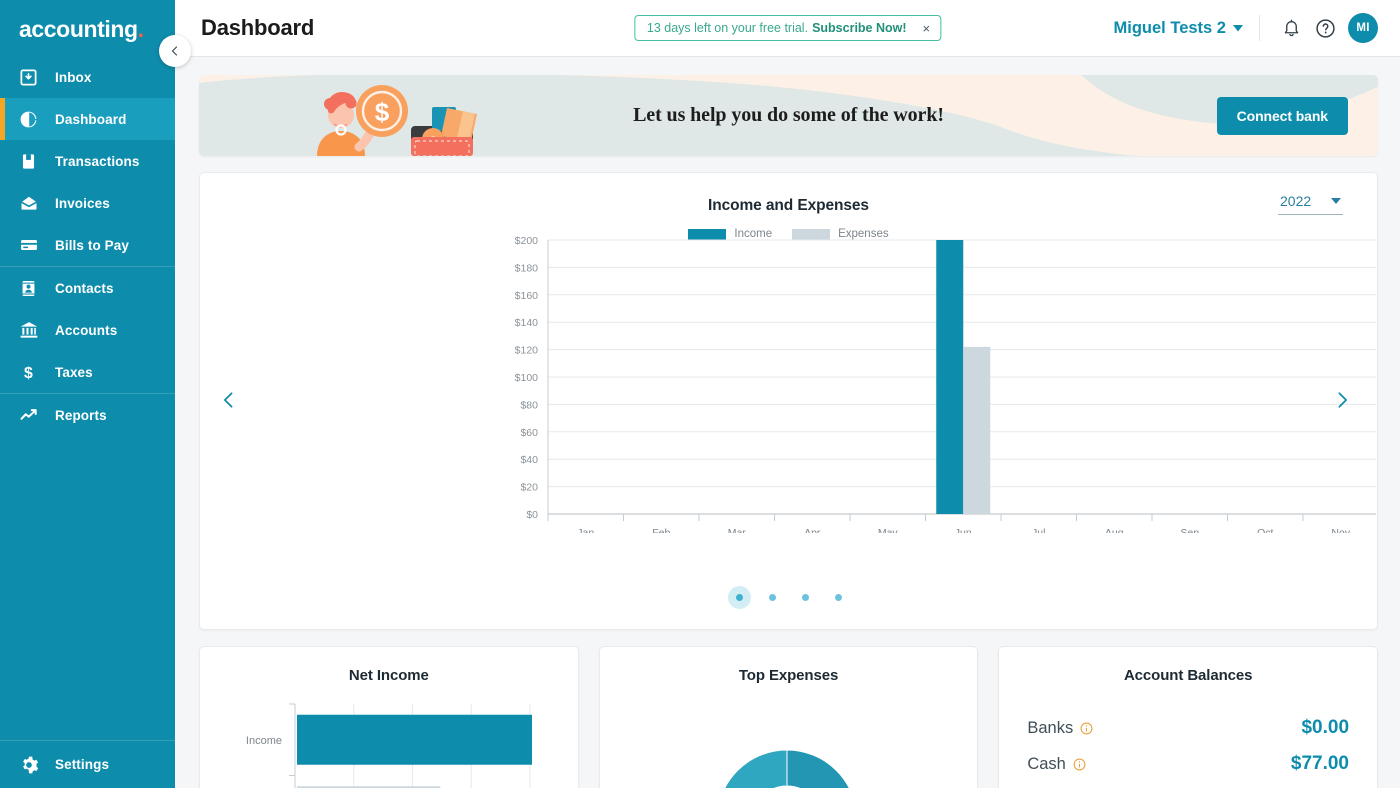 Image resolution: width=1400 pixels, height=788 pixels. Describe the element at coordinates (1188, 675) in the screenshot. I see `account-balances-title: Account Balances` at that location.